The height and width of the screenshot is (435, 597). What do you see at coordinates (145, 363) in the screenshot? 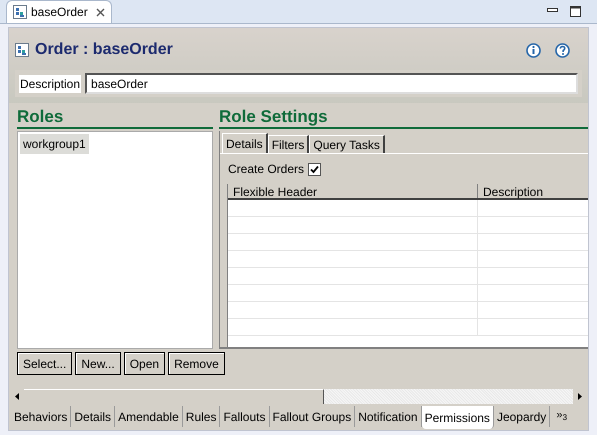
I see `role-button: Open` at bounding box center [145, 363].